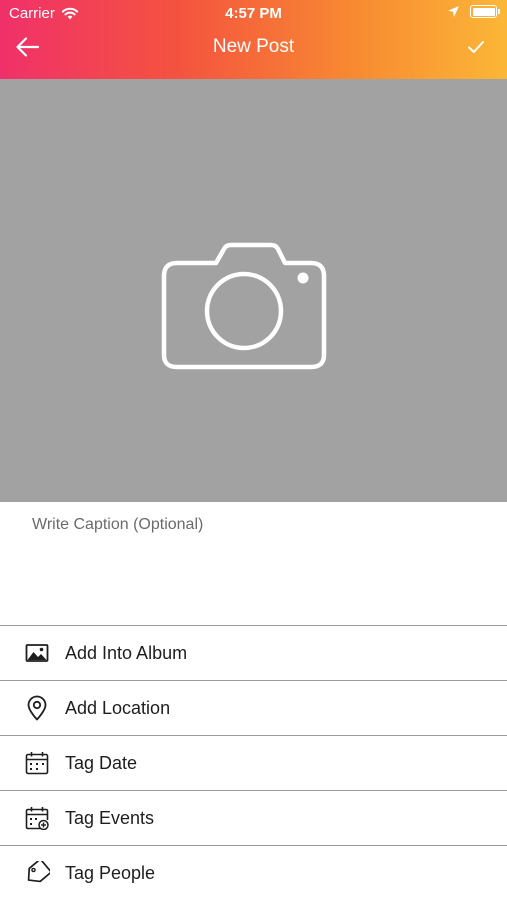 The width and height of the screenshot is (507, 900). I want to click on calendar-icon, so click(37, 763).